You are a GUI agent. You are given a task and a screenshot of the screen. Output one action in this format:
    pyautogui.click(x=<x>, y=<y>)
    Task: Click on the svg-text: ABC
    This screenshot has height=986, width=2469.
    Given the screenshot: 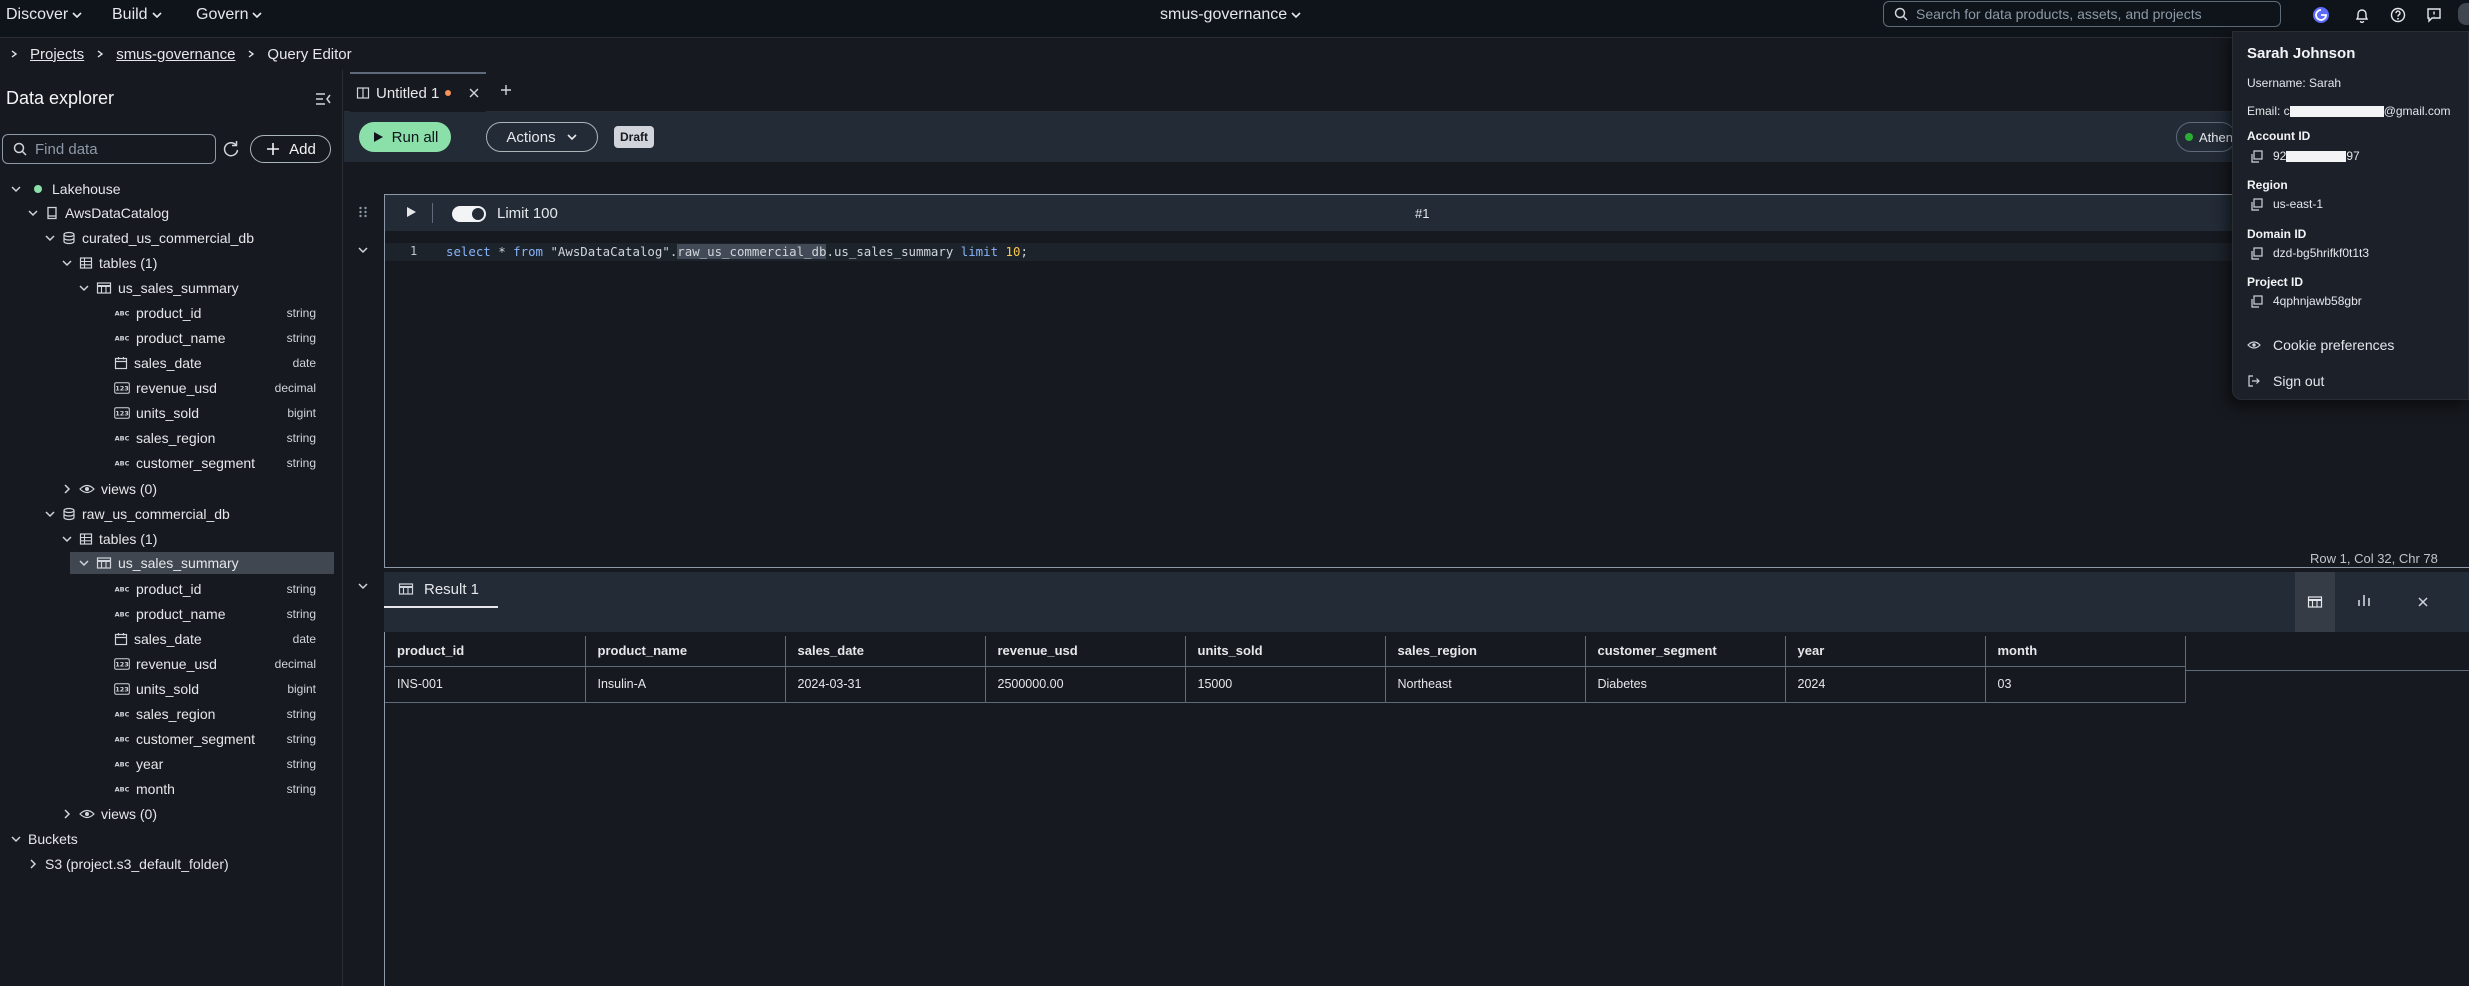 What is the action you would take?
    pyautogui.click(x=122, y=615)
    